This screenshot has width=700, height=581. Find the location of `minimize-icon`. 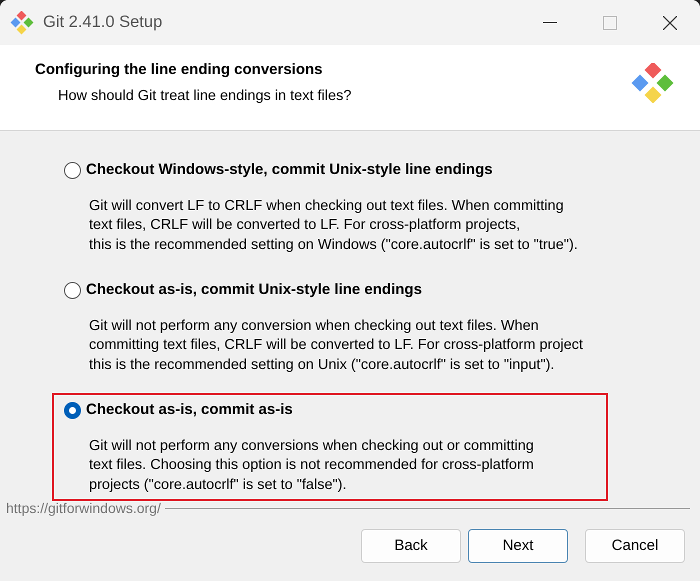

minimize-icon is located at coordinates (550, 23).